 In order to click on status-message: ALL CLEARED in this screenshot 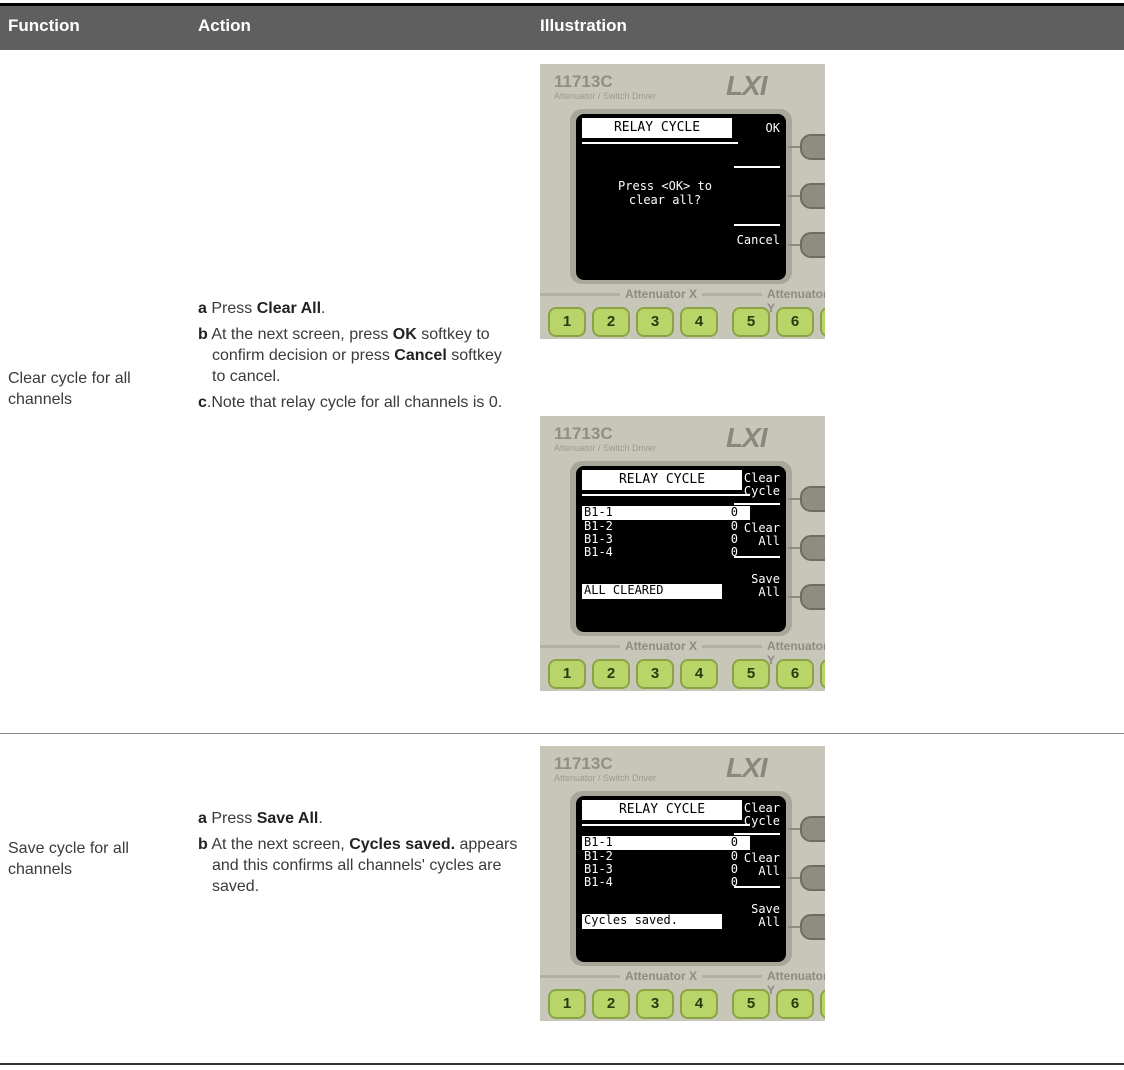, I will do `click(652, 591)`.